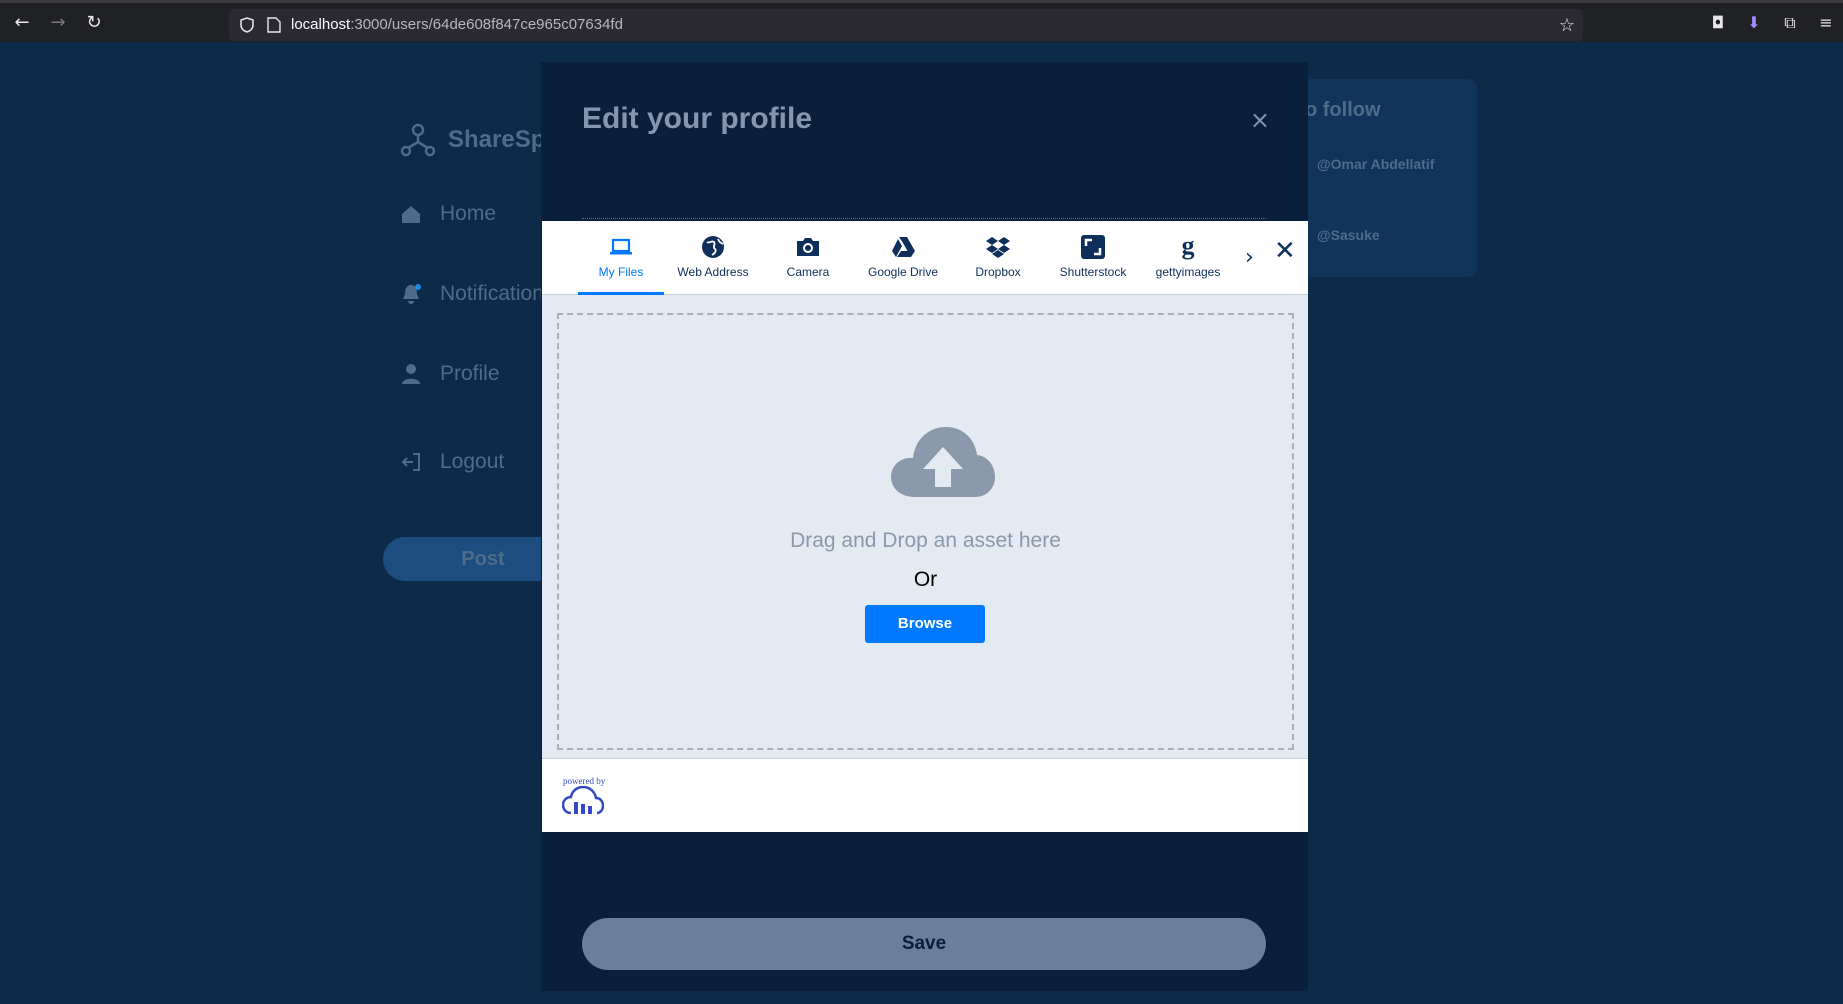  I want to click on tab-label: Dropbox, so click(998, 272).